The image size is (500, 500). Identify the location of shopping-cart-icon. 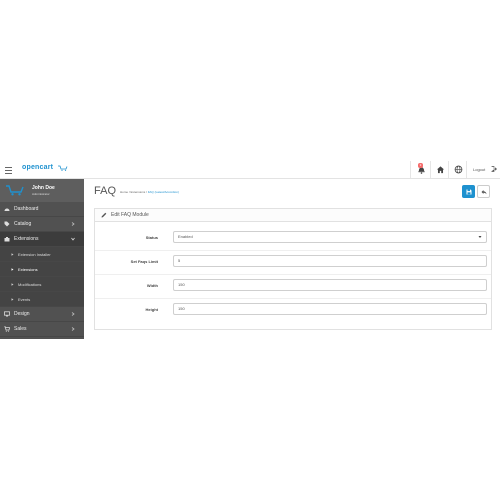
(7, 329).